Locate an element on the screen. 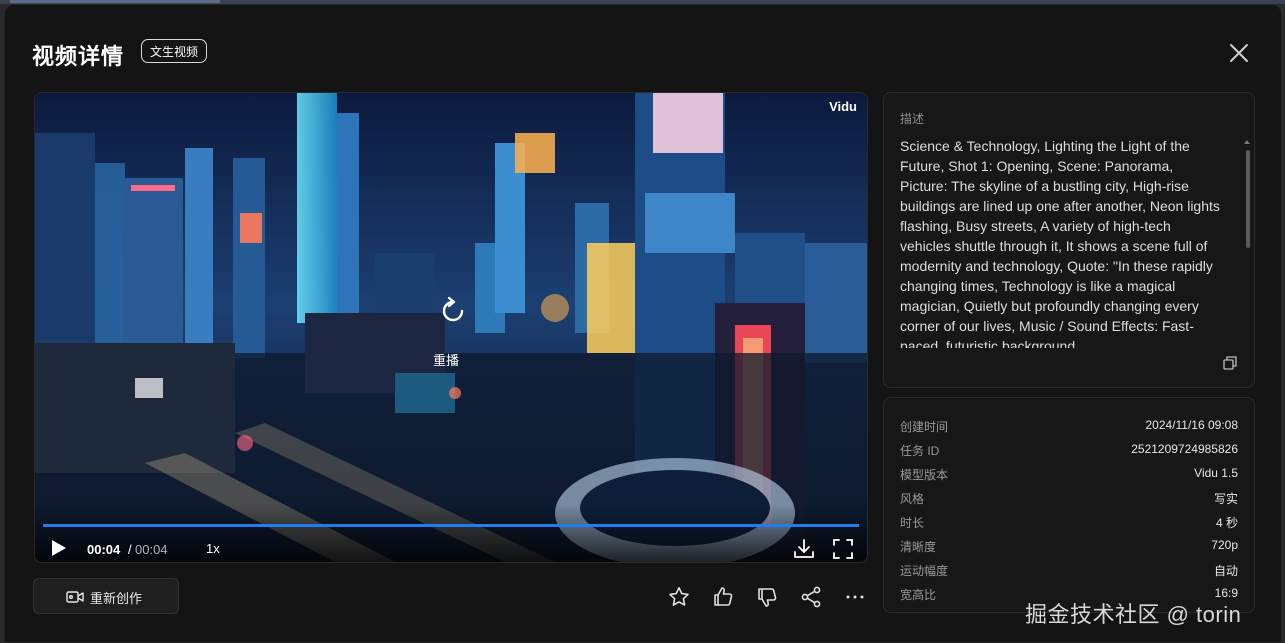 The image size is (1285, 643). player-controls: 00:04 / 00:04 1x is located at coordinates (451, 533).